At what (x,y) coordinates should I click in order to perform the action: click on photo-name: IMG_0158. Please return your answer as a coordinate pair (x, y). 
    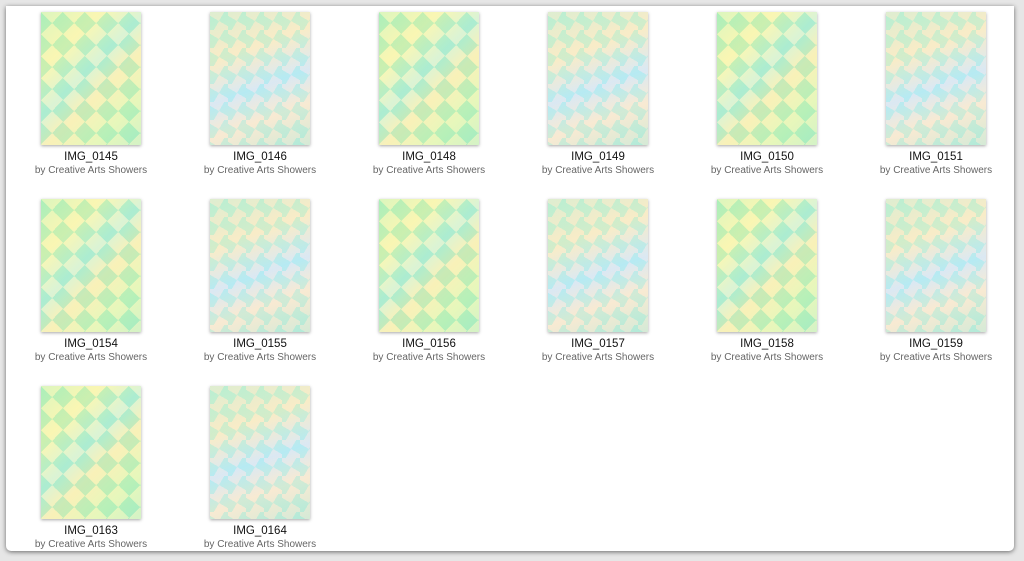
    Looking at the image, I should click on (767, 344).